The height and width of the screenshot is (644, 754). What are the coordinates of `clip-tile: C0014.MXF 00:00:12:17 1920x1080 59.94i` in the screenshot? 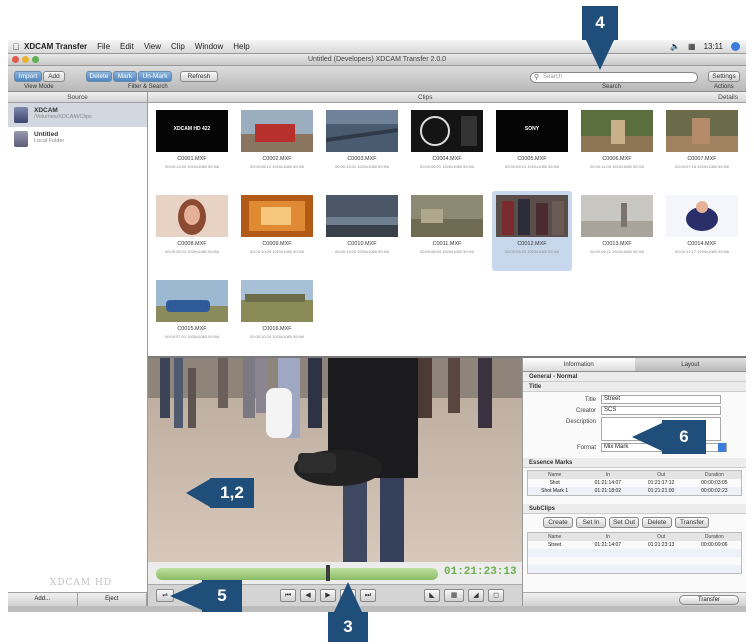 It's located at (702, 231).